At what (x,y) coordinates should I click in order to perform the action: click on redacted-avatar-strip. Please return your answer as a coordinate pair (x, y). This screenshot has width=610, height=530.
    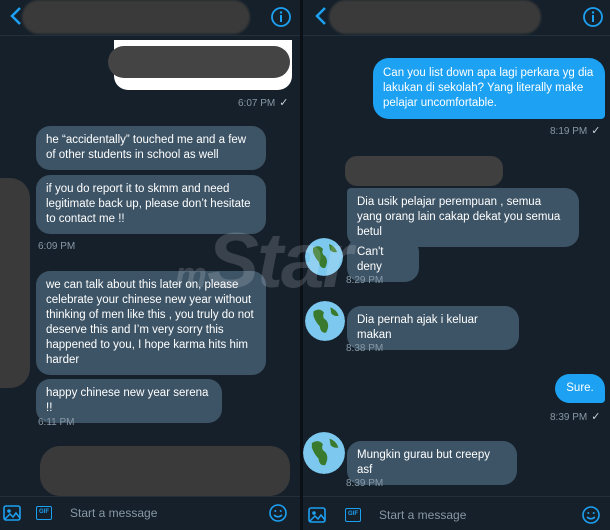
    Looking at the image, I should click on (15, 283).